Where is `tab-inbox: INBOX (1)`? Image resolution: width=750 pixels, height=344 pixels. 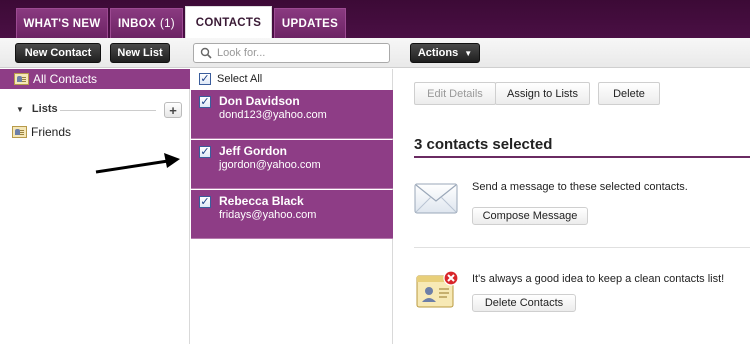
tab-inbox: INBOX (1) is located at coordinates (146, 23).